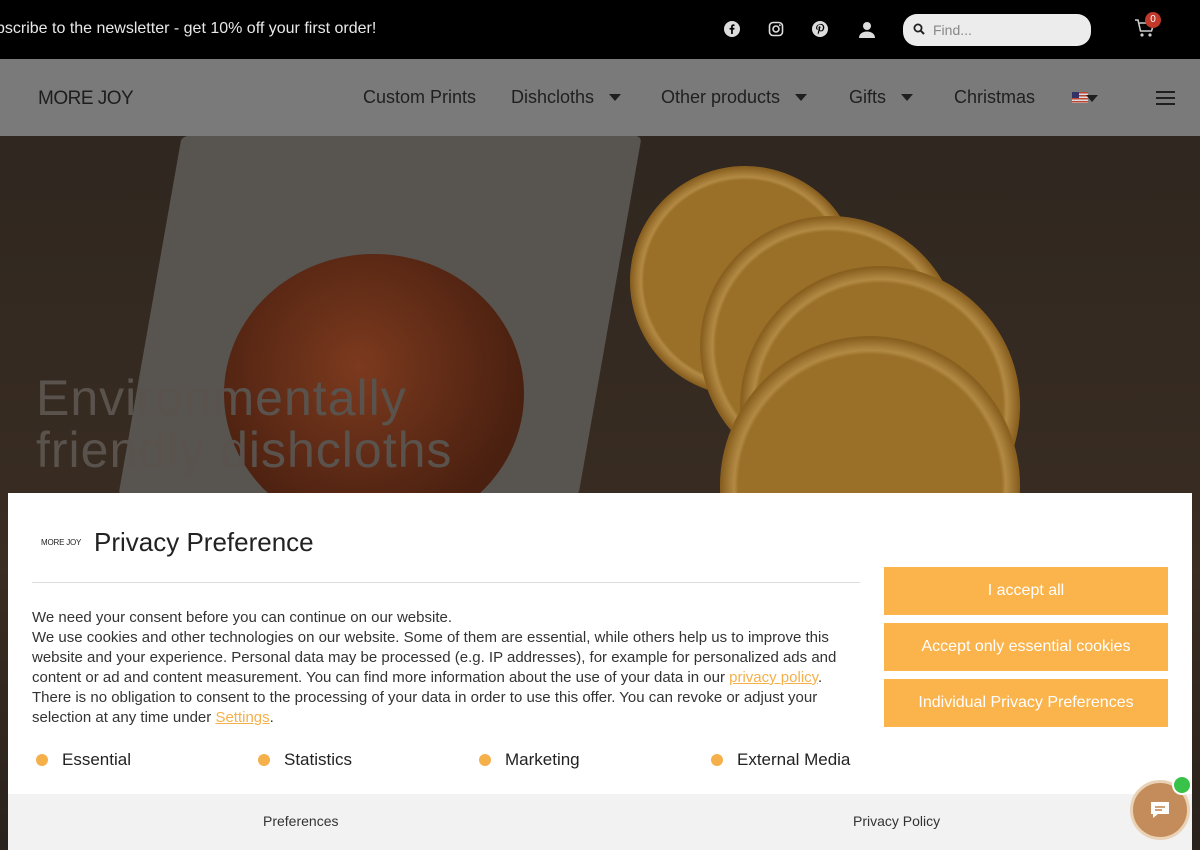 This screenshot has height=850, width=1200. I want to click on privacy-logo: MORE JOY, so click(61, 542).